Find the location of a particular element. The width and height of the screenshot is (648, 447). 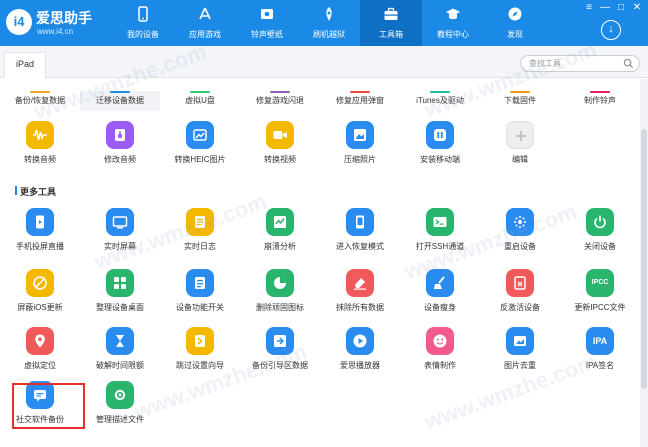

tool-item: 虚拟定位 is located at coordinates (40, 355).